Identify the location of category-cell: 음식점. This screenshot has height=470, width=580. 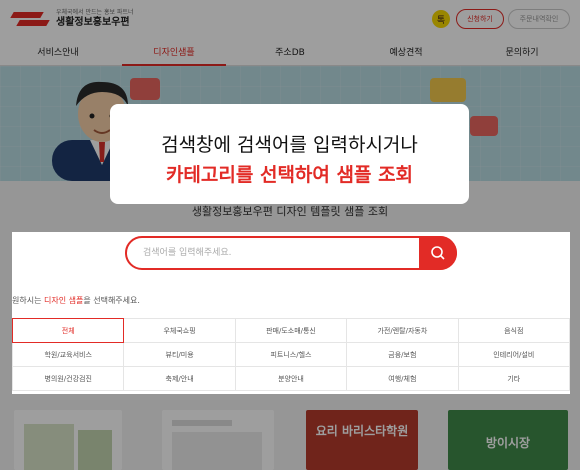
(514, 330).